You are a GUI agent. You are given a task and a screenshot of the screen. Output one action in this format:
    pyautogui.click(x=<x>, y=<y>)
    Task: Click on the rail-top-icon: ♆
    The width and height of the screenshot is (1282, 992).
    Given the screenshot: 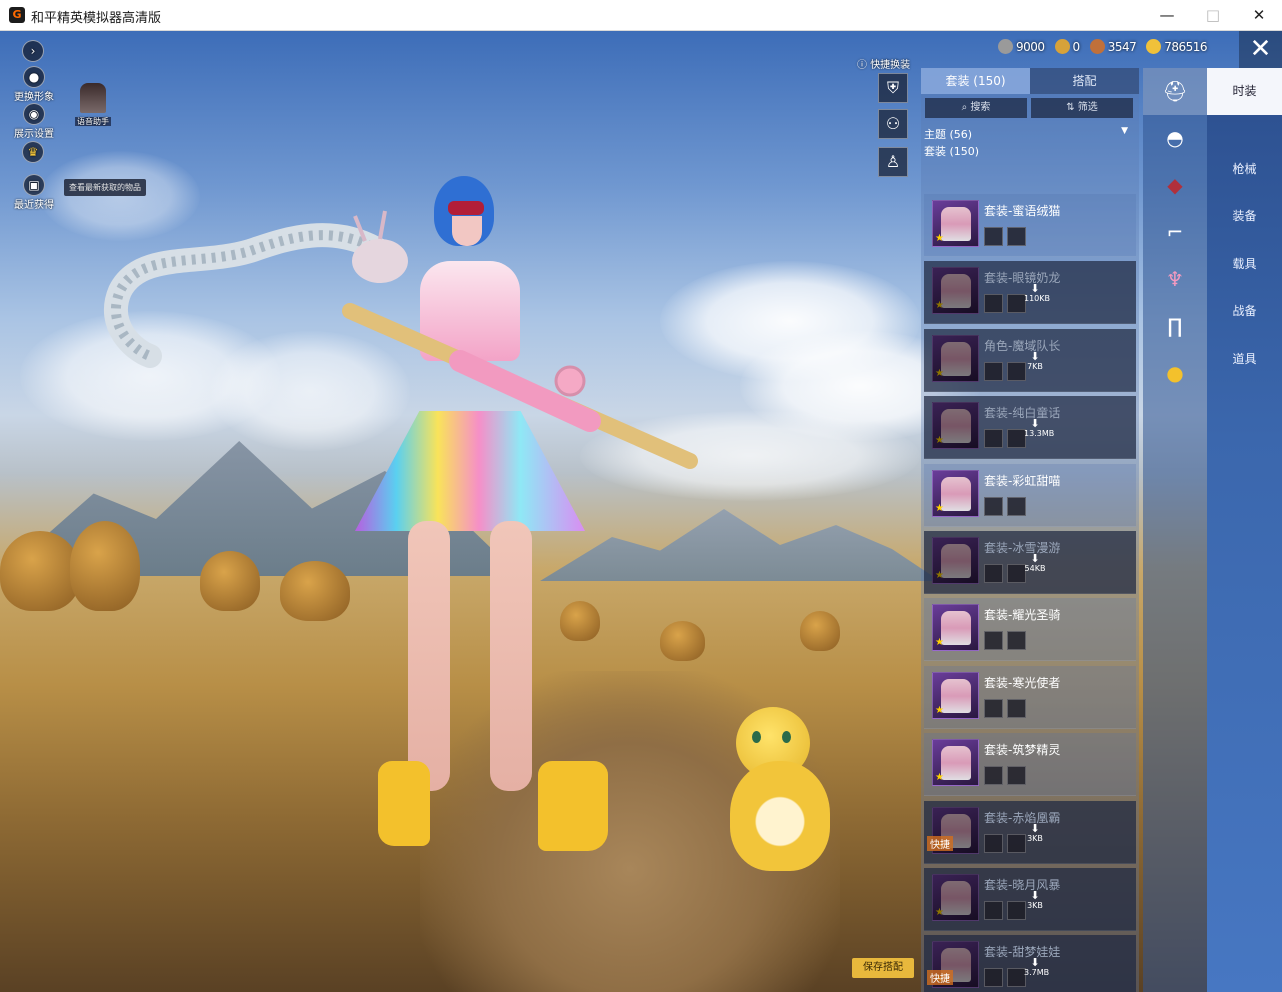 What is the action you would take?
    pyautogui.click(x=1175, y=279)
    